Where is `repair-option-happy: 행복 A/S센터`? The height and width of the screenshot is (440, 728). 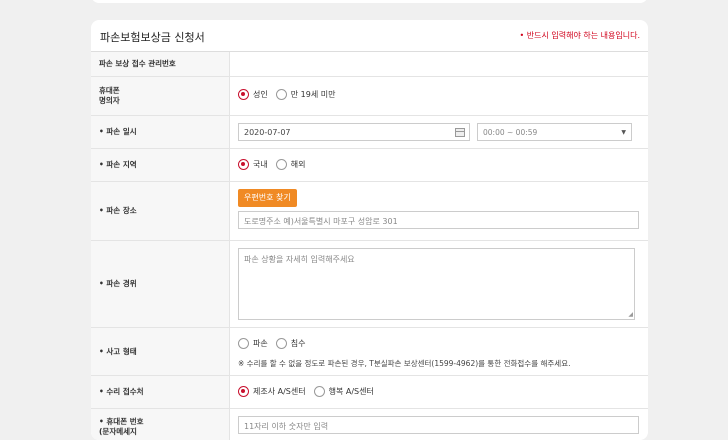 repair-option-happy: 행복 A/S센터 is located at coordinates (343, 391).